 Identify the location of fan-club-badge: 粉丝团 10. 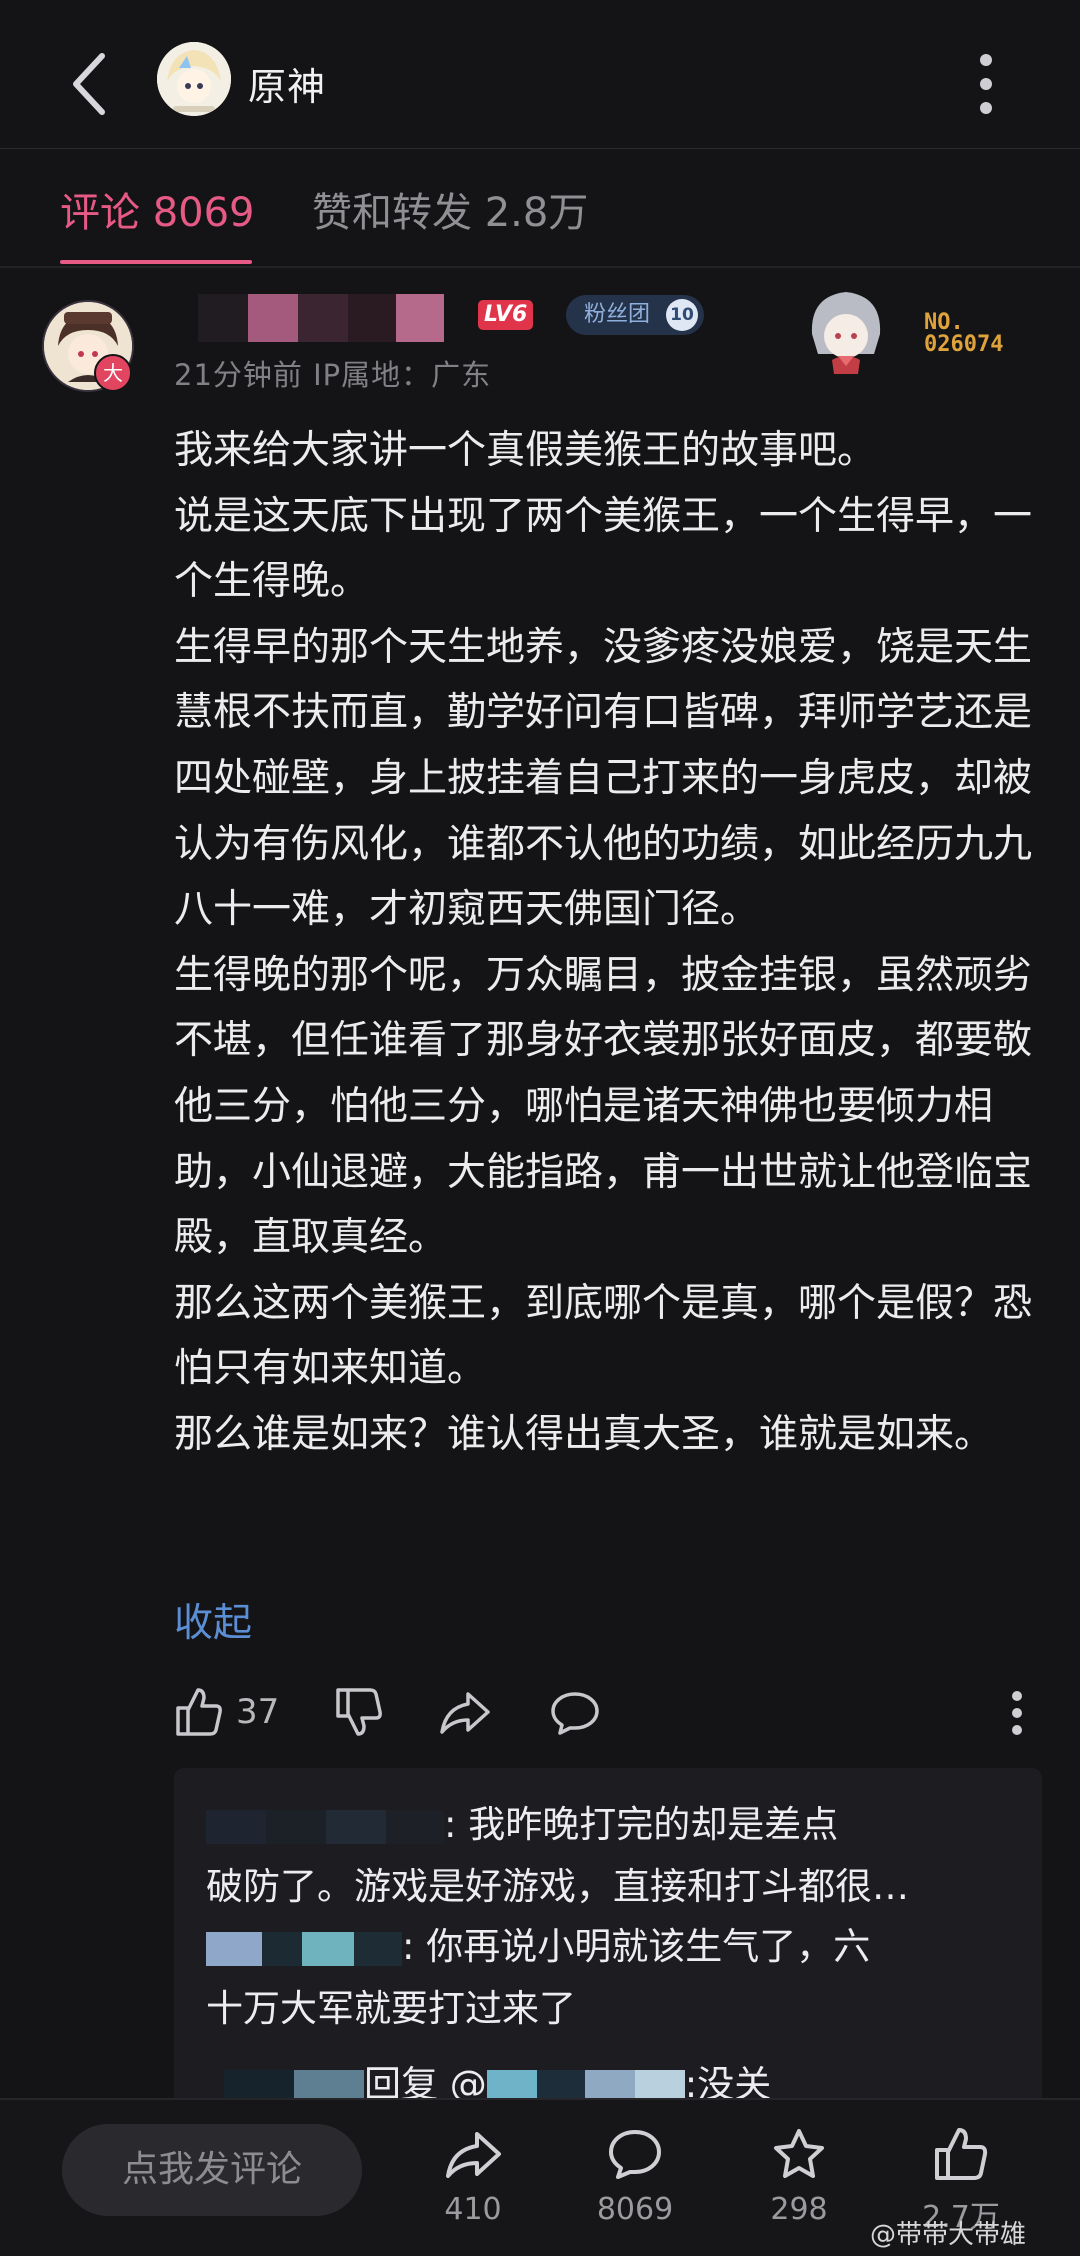
(635, 315).